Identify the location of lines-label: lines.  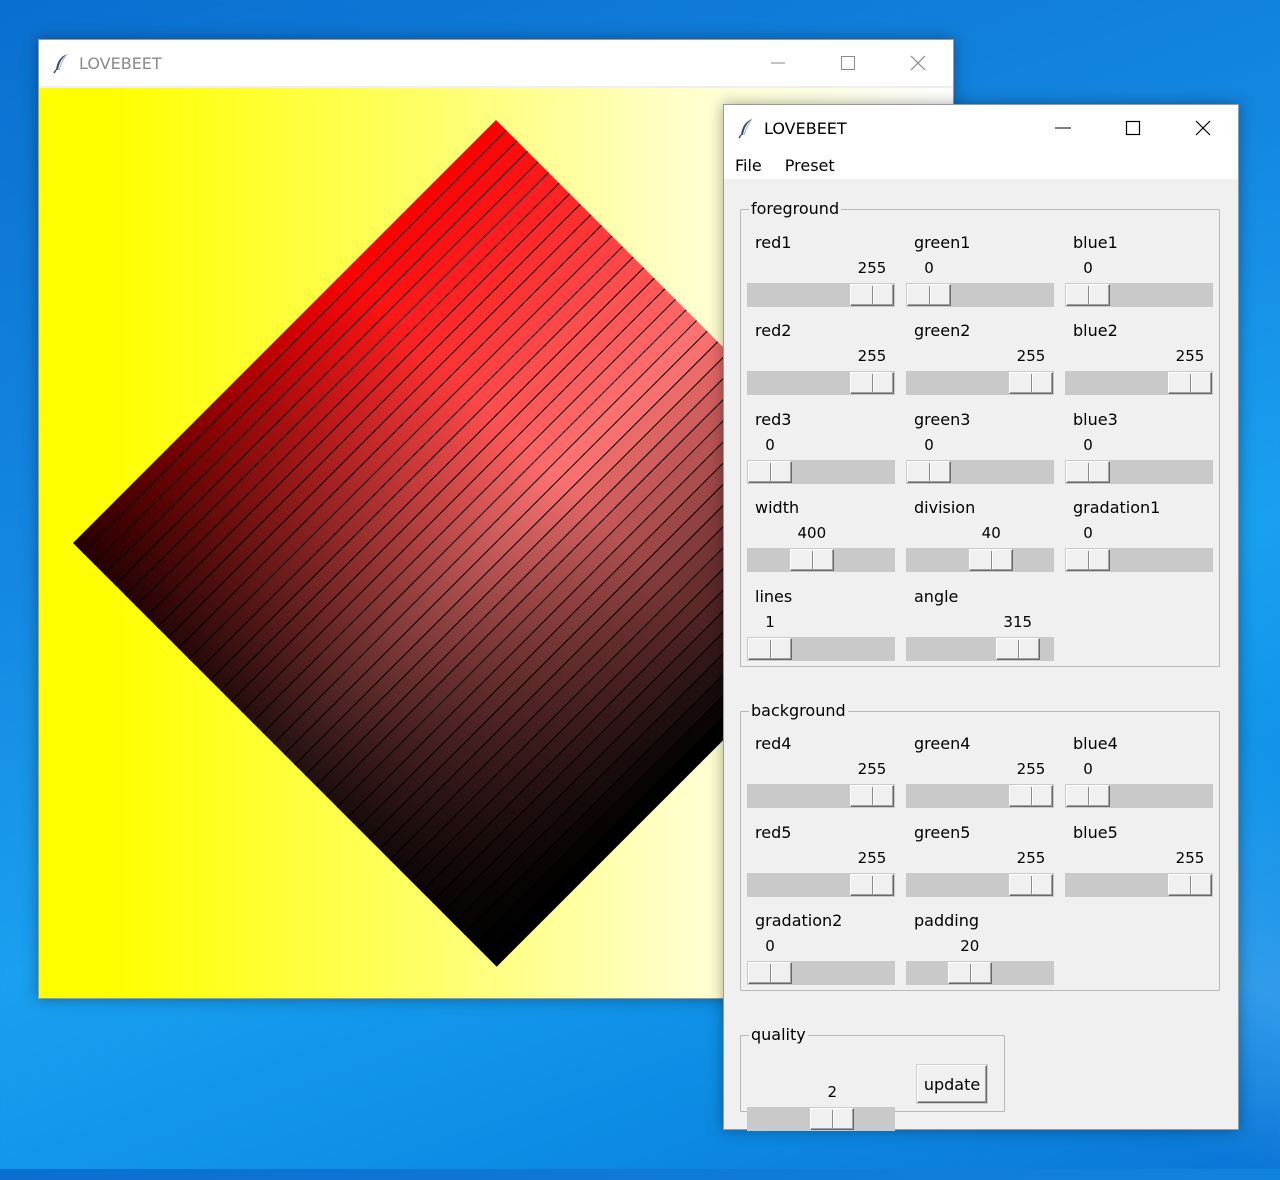
(774, 596).